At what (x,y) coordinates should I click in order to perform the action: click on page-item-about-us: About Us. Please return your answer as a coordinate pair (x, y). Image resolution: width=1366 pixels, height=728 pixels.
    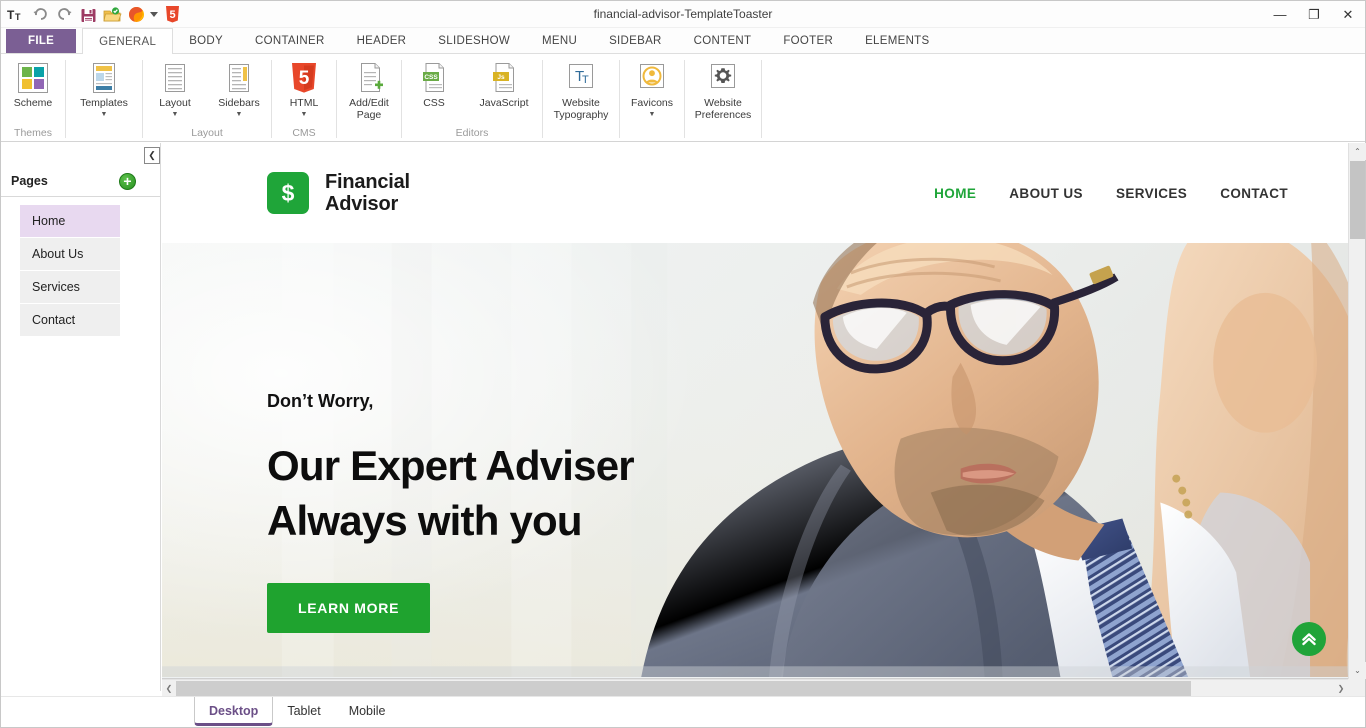
    Looking at the image, I should click on (70, 254).